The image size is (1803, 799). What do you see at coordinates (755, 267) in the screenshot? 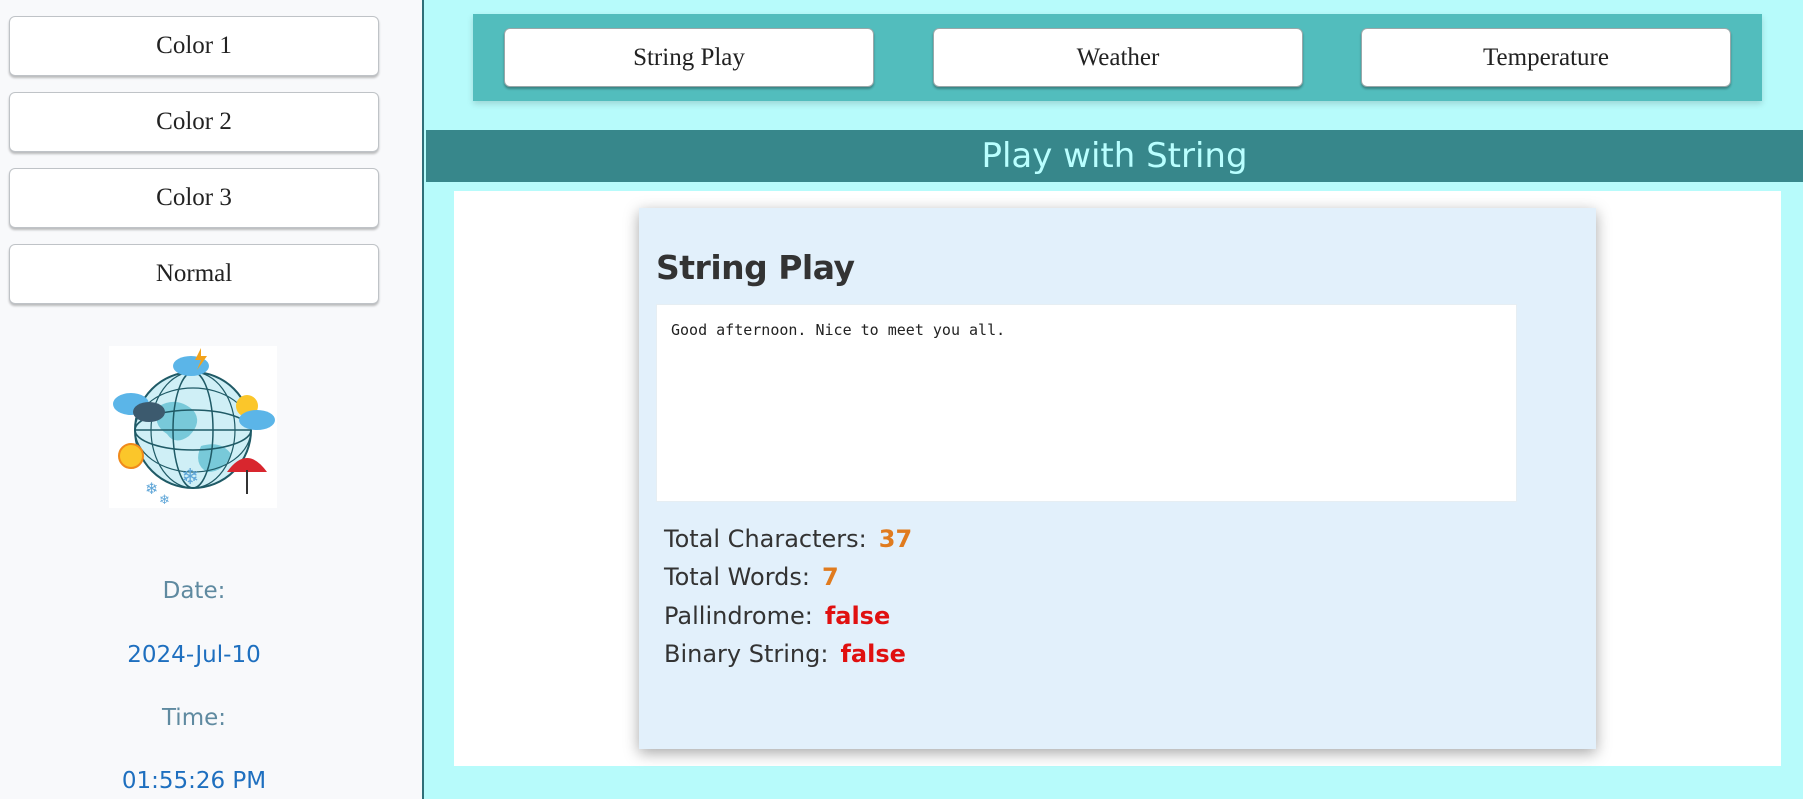
I see `card-title: String Play` at bounding box center [755, 267].